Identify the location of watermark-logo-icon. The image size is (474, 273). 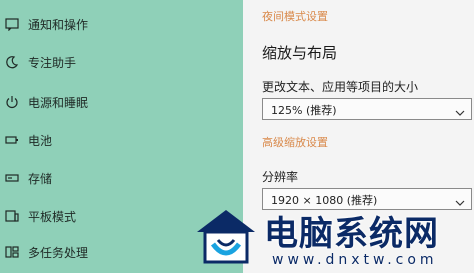
(226, 237).